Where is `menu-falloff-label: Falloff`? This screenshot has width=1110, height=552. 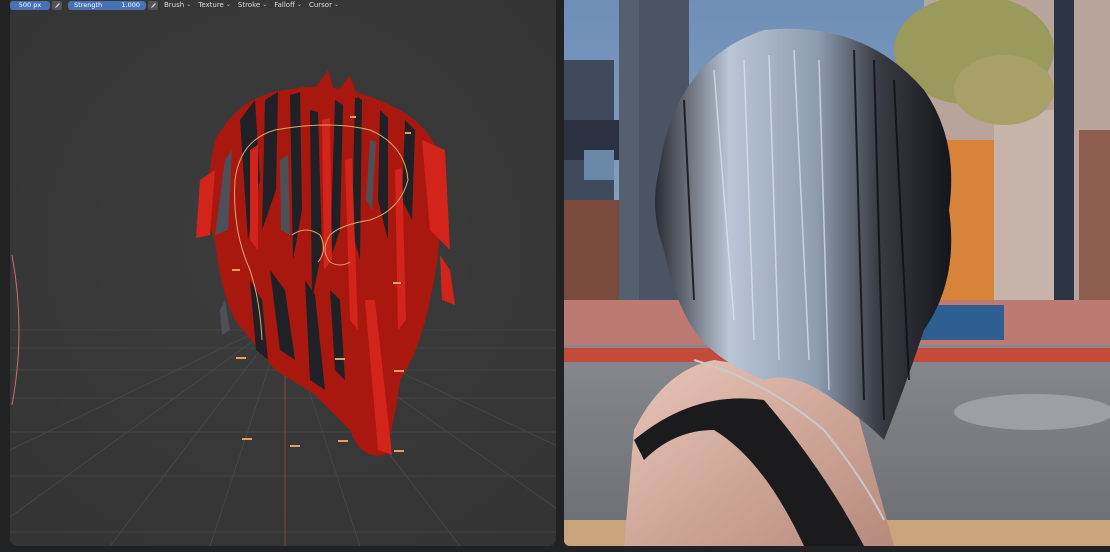
menu-falloff-label: Falloff is located at coordinates (284, 5).